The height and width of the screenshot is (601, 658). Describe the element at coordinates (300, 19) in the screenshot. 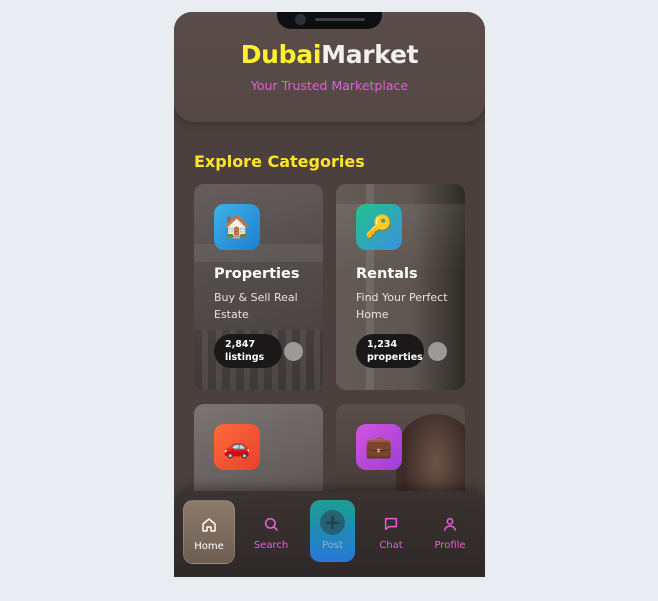

I see `camera-icon` at that location.